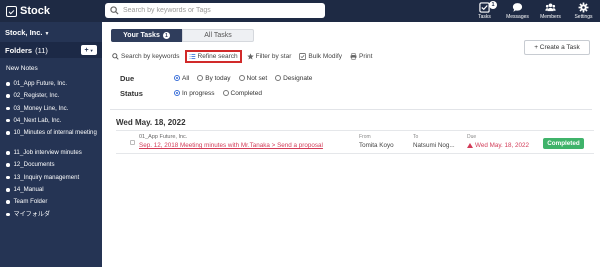 The width and height of the screenshot is (600, 267). I want to click on nav-messages: Messages, so click(517, 11).